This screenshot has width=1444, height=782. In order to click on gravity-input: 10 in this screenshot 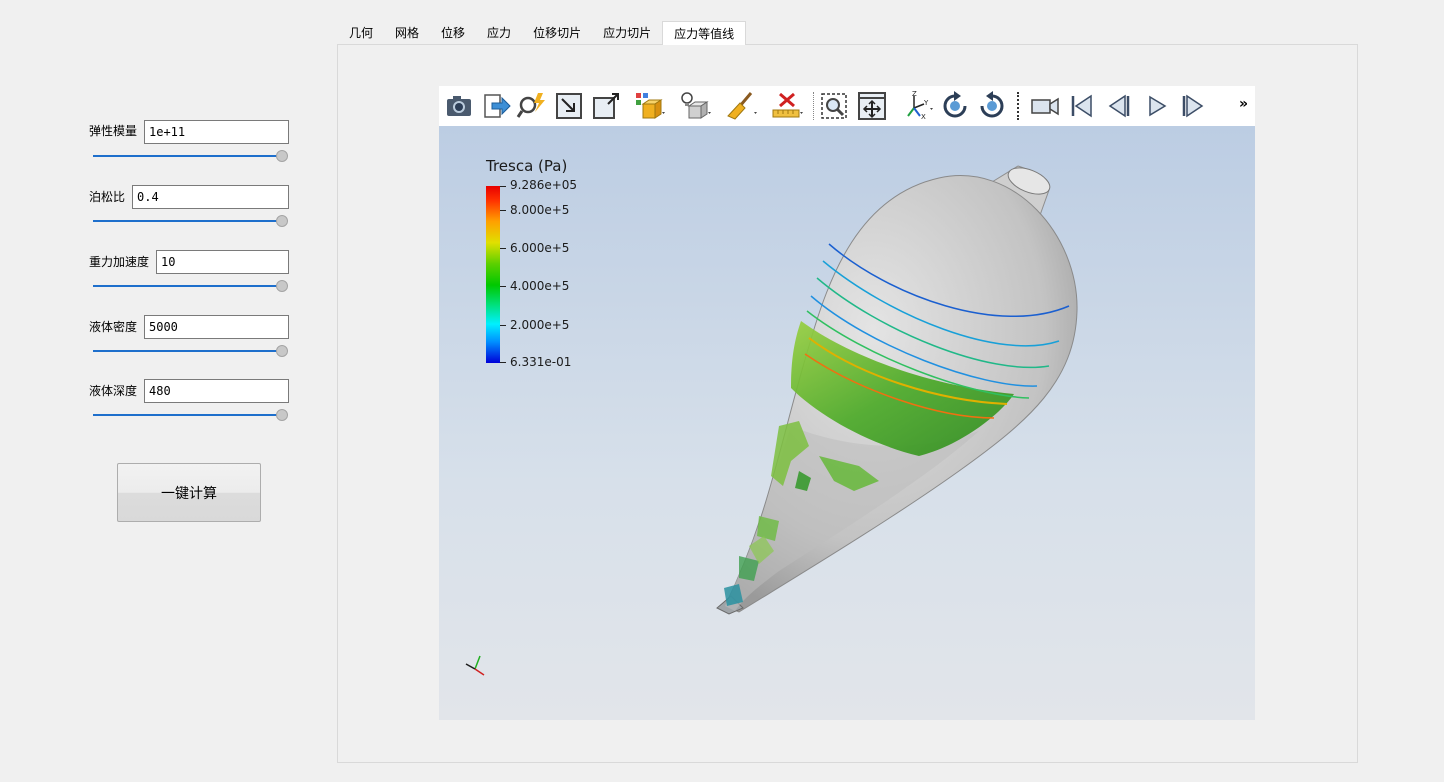, I will do `click(222, 262)`.